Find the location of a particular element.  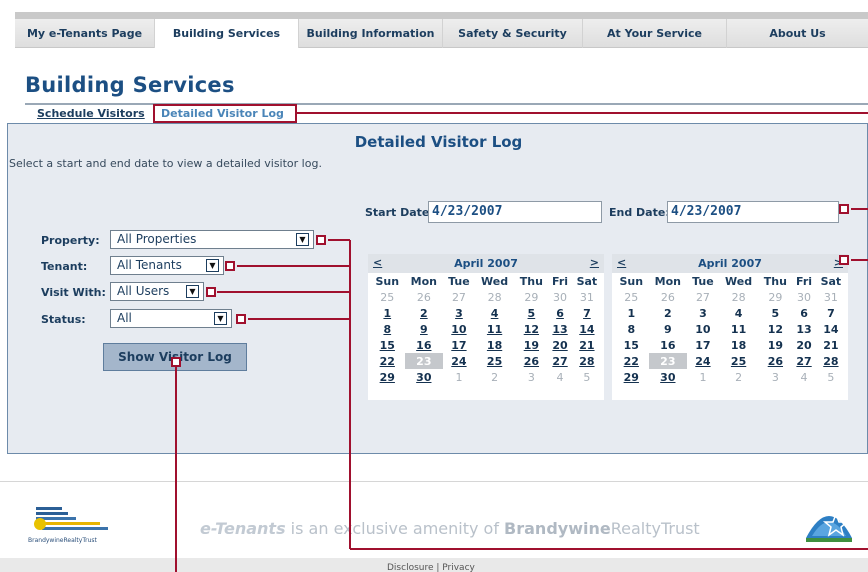

calendar-next-month: > is located at coordinates (594, 262).